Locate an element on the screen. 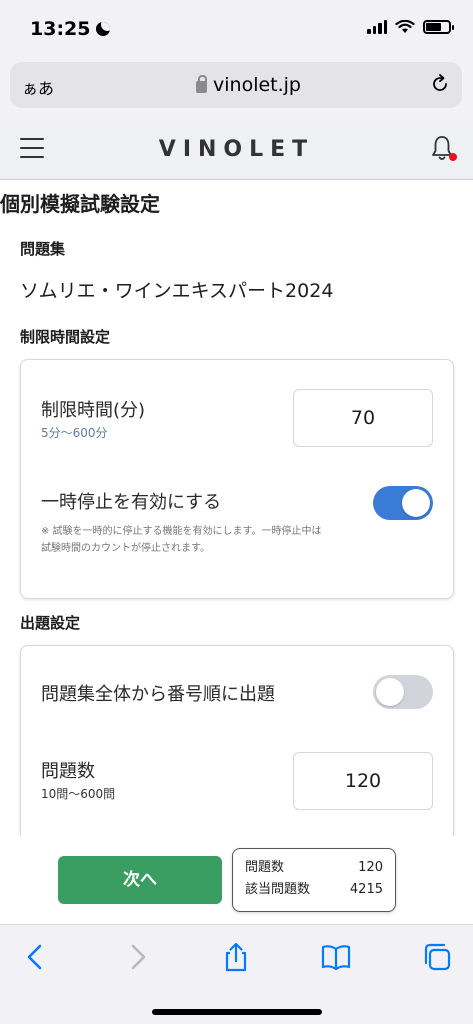 The width and height of the screenshot is (473, 1024). page-title: 個別模擬試験設定 is located at coordinates (80, 204).